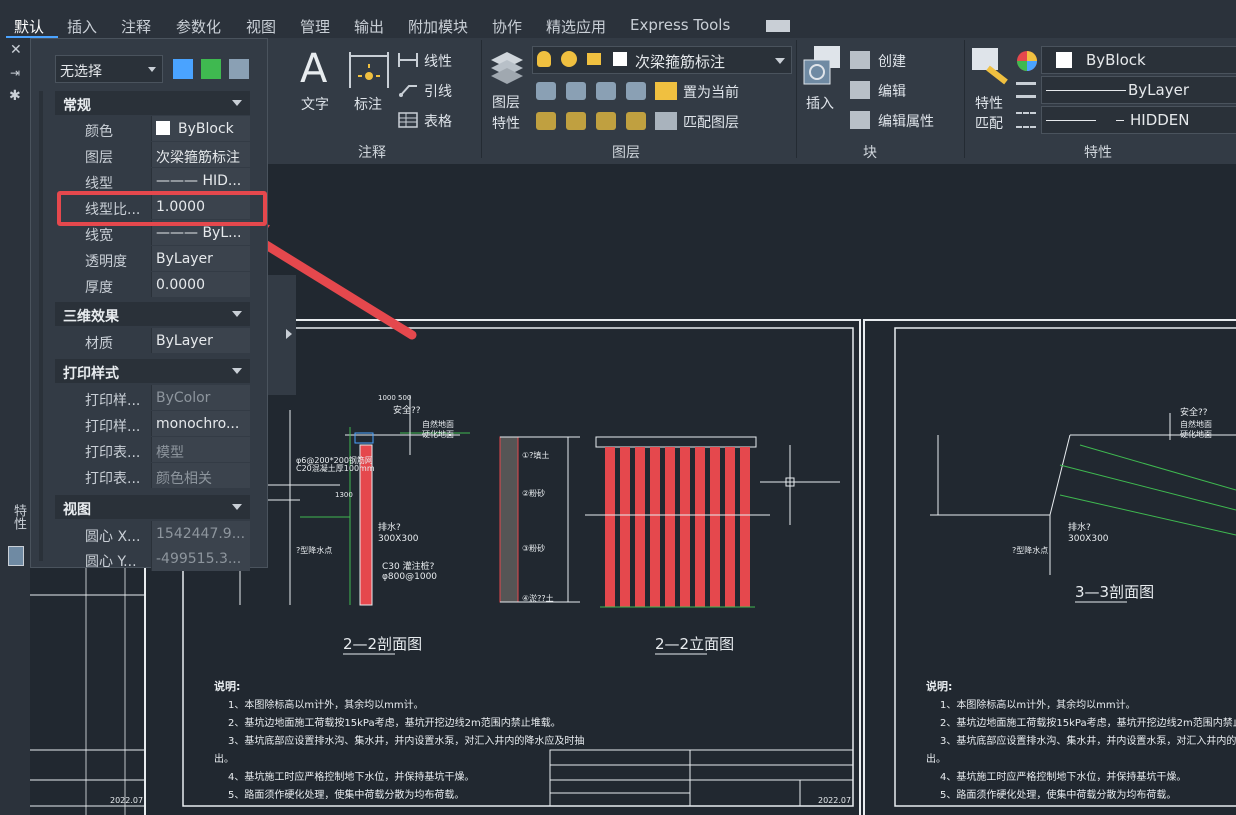 This screenshot has width=1236, height=815. Describe the element at coordinates (16, 50) in the screenshot. I see `close-icon: ✕` at that location.